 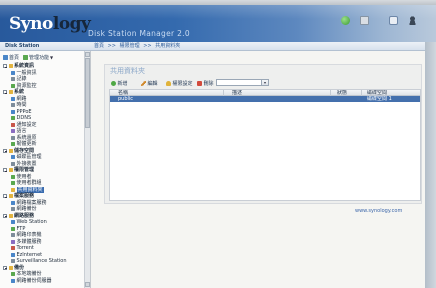 I want to click on help-icon, so click(x=393, y=20).